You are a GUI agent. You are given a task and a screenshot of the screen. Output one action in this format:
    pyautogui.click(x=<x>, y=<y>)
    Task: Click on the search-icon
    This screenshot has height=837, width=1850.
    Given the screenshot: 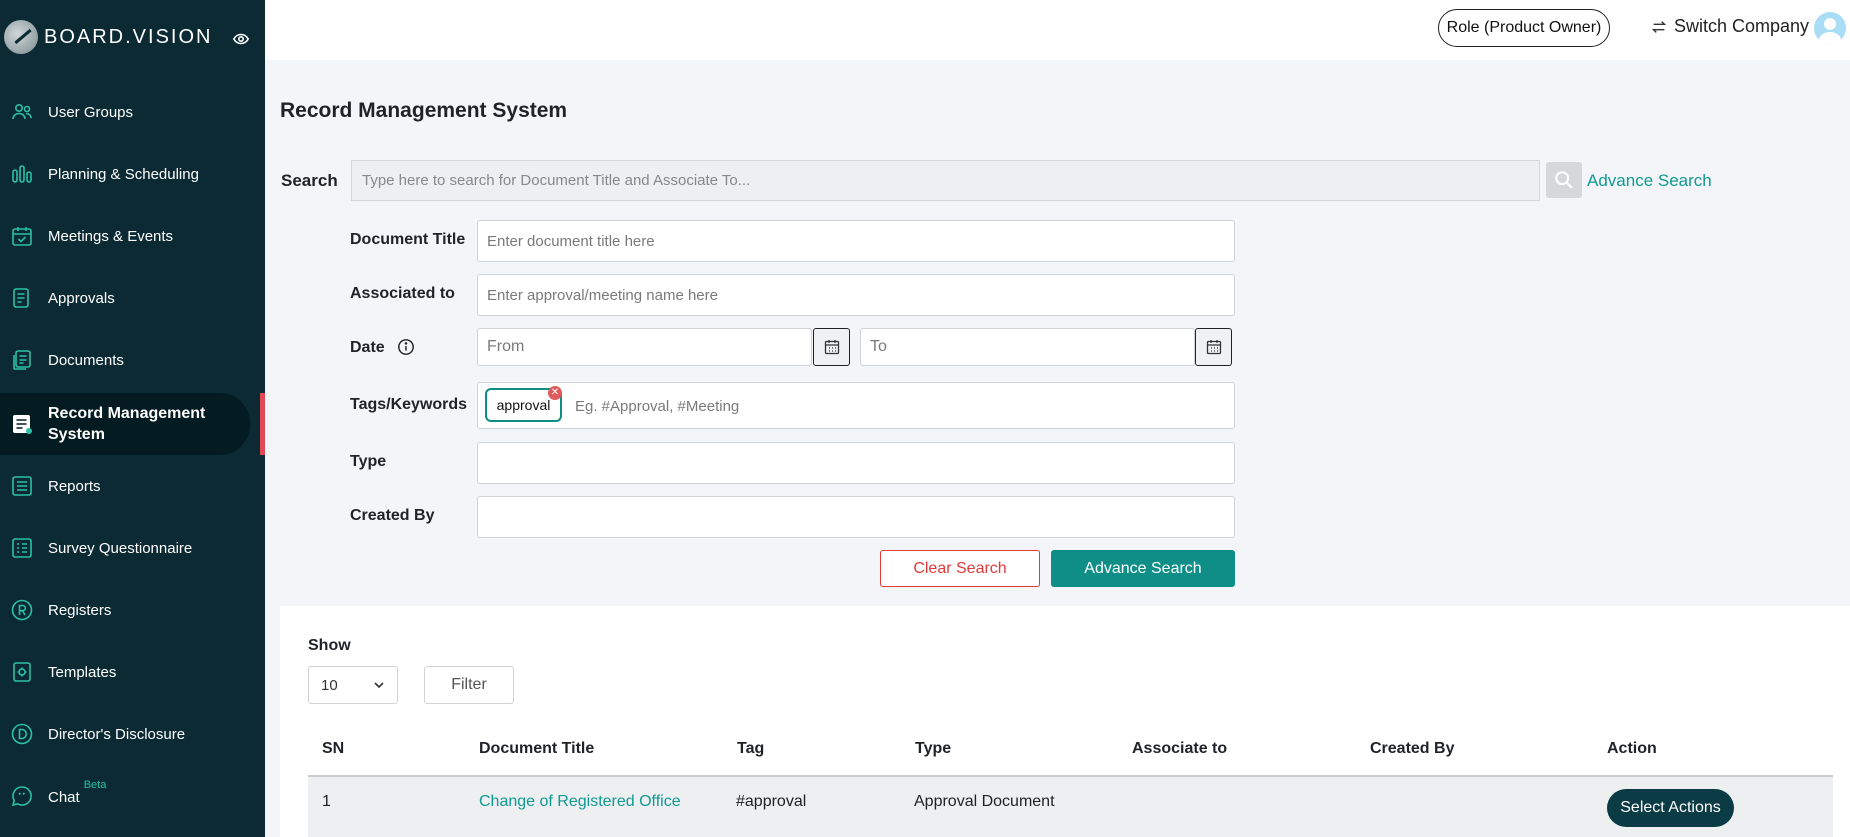 What is the action you would take?
    pyautogui.click(x=1564, y=180)
    